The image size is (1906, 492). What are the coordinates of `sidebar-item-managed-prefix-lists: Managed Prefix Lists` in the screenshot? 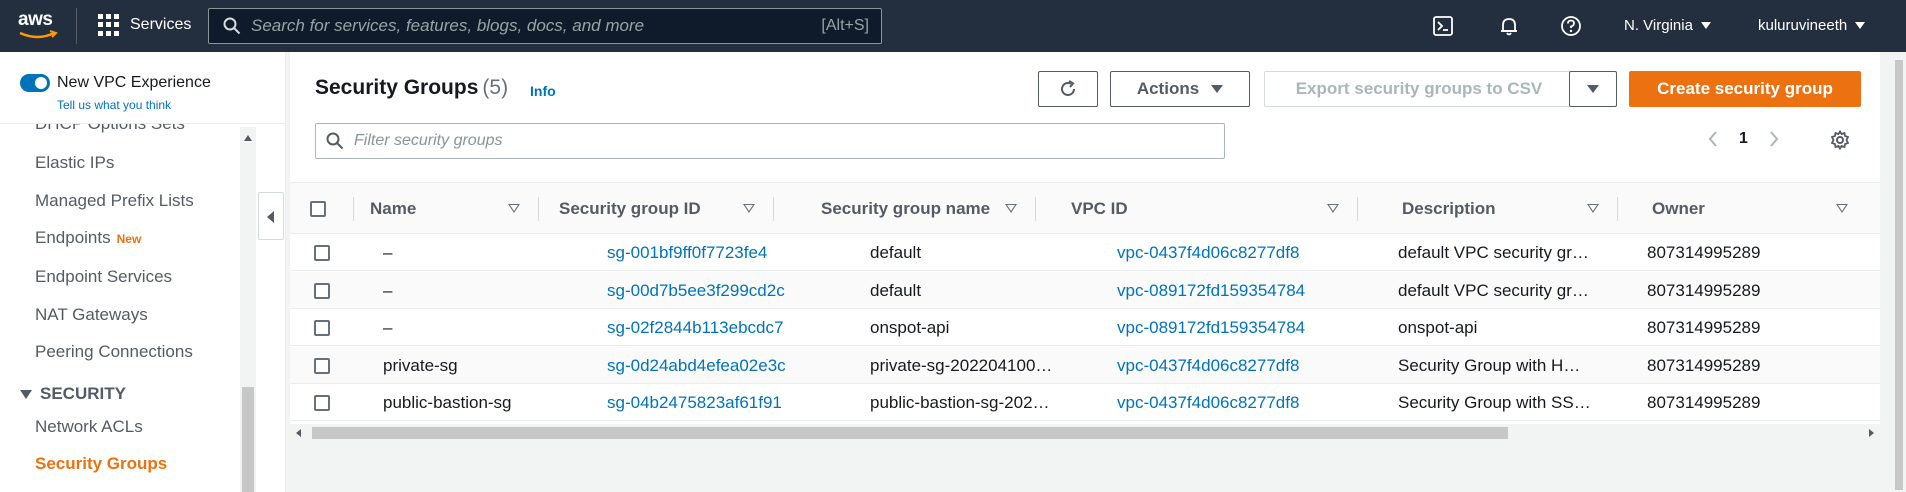 It's located at (114, 201).